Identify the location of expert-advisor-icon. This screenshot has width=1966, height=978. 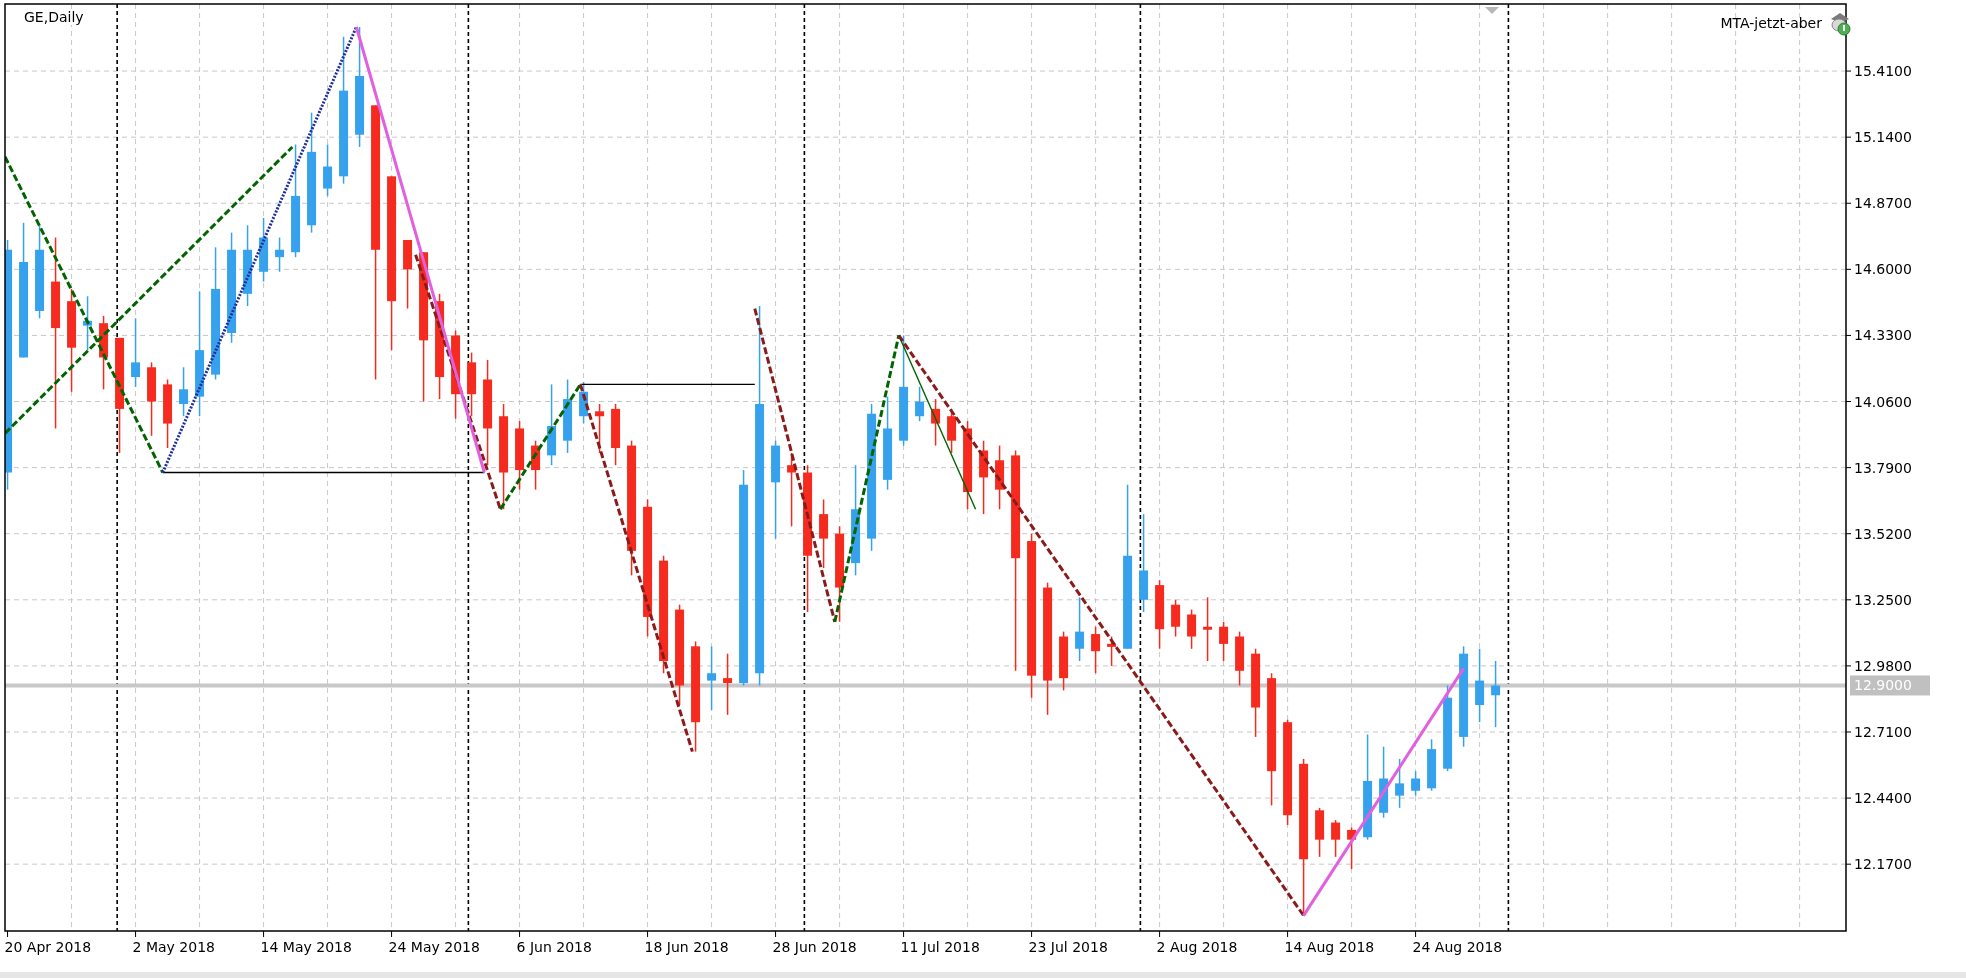
(1840, 23).